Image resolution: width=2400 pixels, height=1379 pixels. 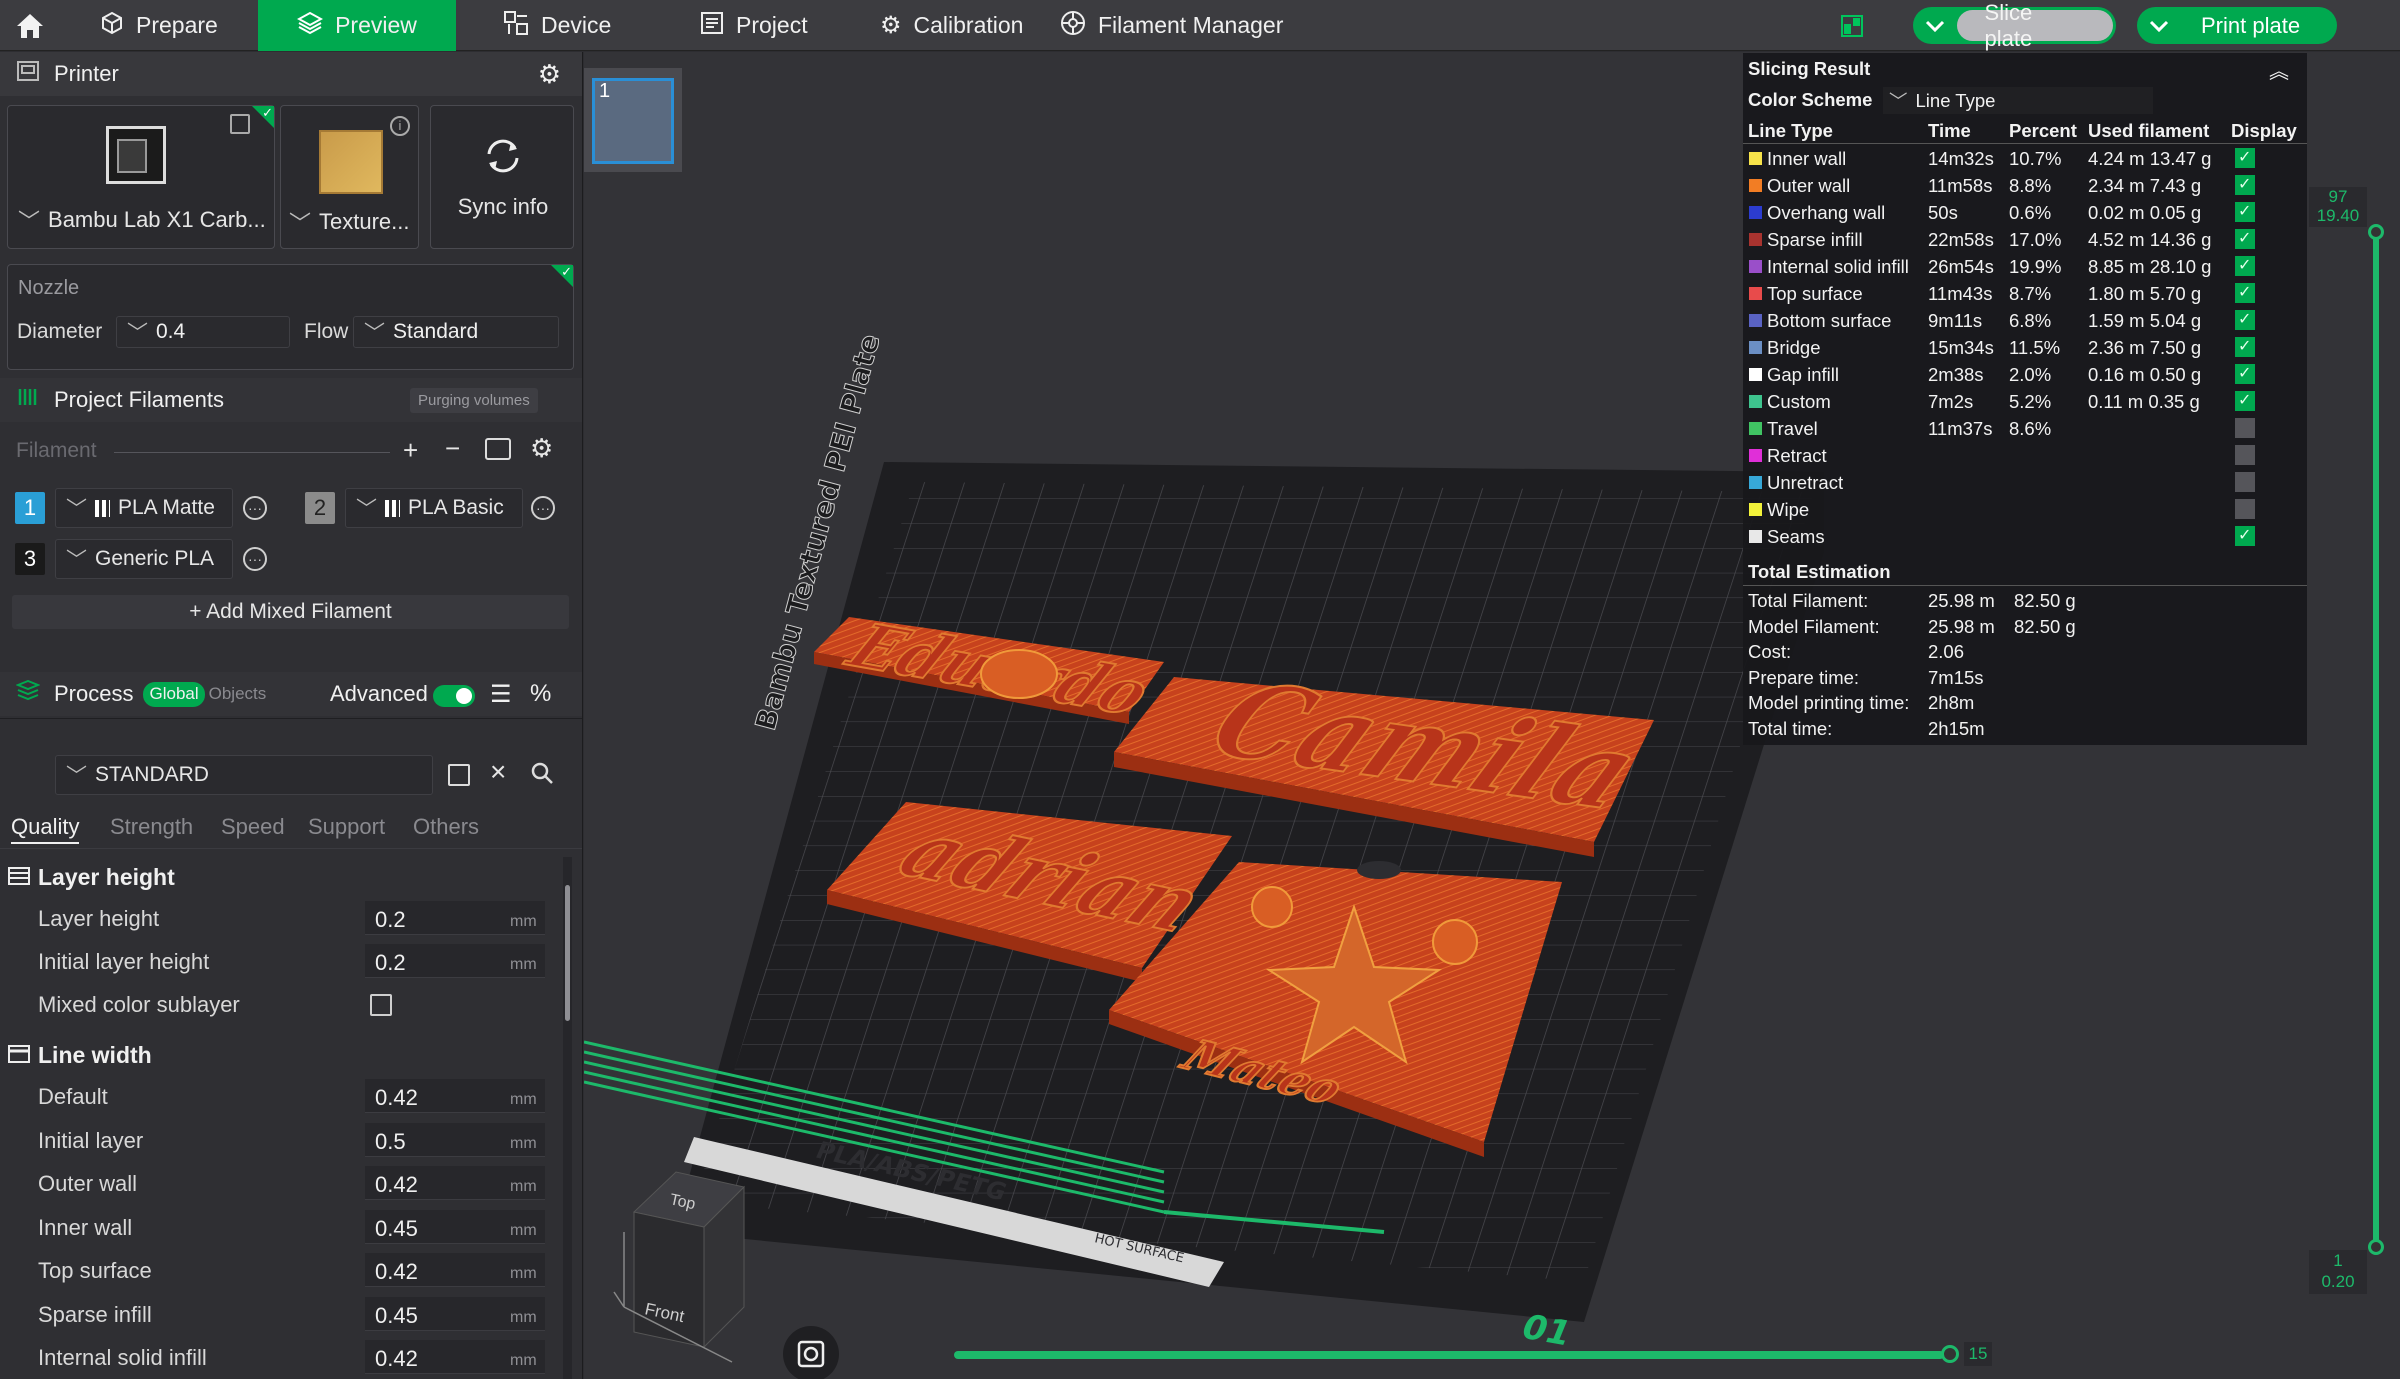 What do you see at coordinates (633, 120) in the screenshot?
I see `plate-thumbnail: 1` at bounding box center [633, 120].